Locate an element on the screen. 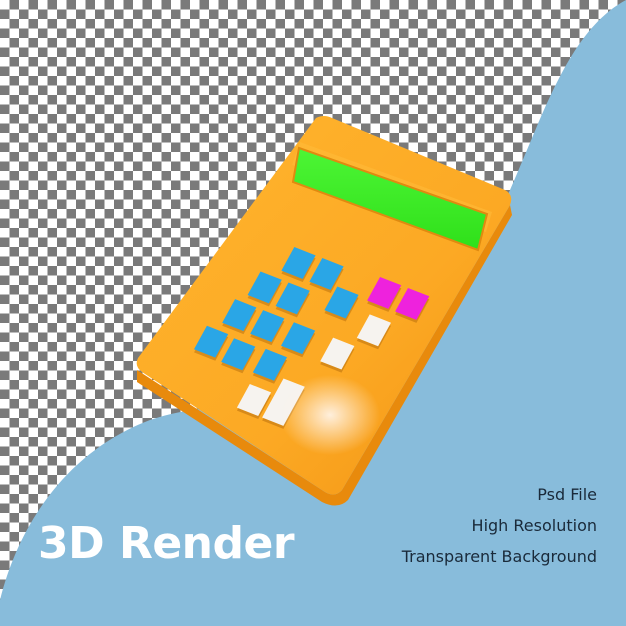  feature-psd-file: Psd File is located at coordinates (567, 494).